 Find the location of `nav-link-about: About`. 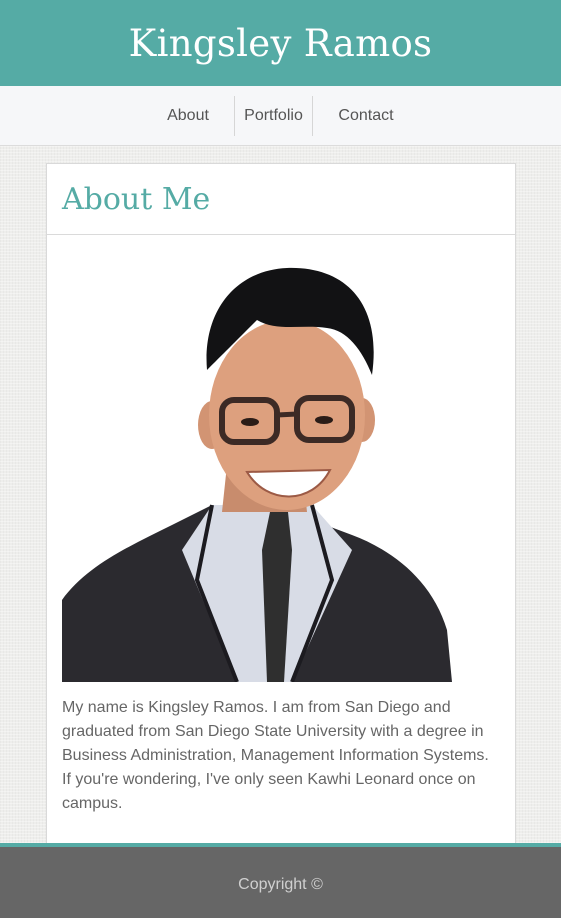

nav-link-about: About is located at coordinates (188, 116).